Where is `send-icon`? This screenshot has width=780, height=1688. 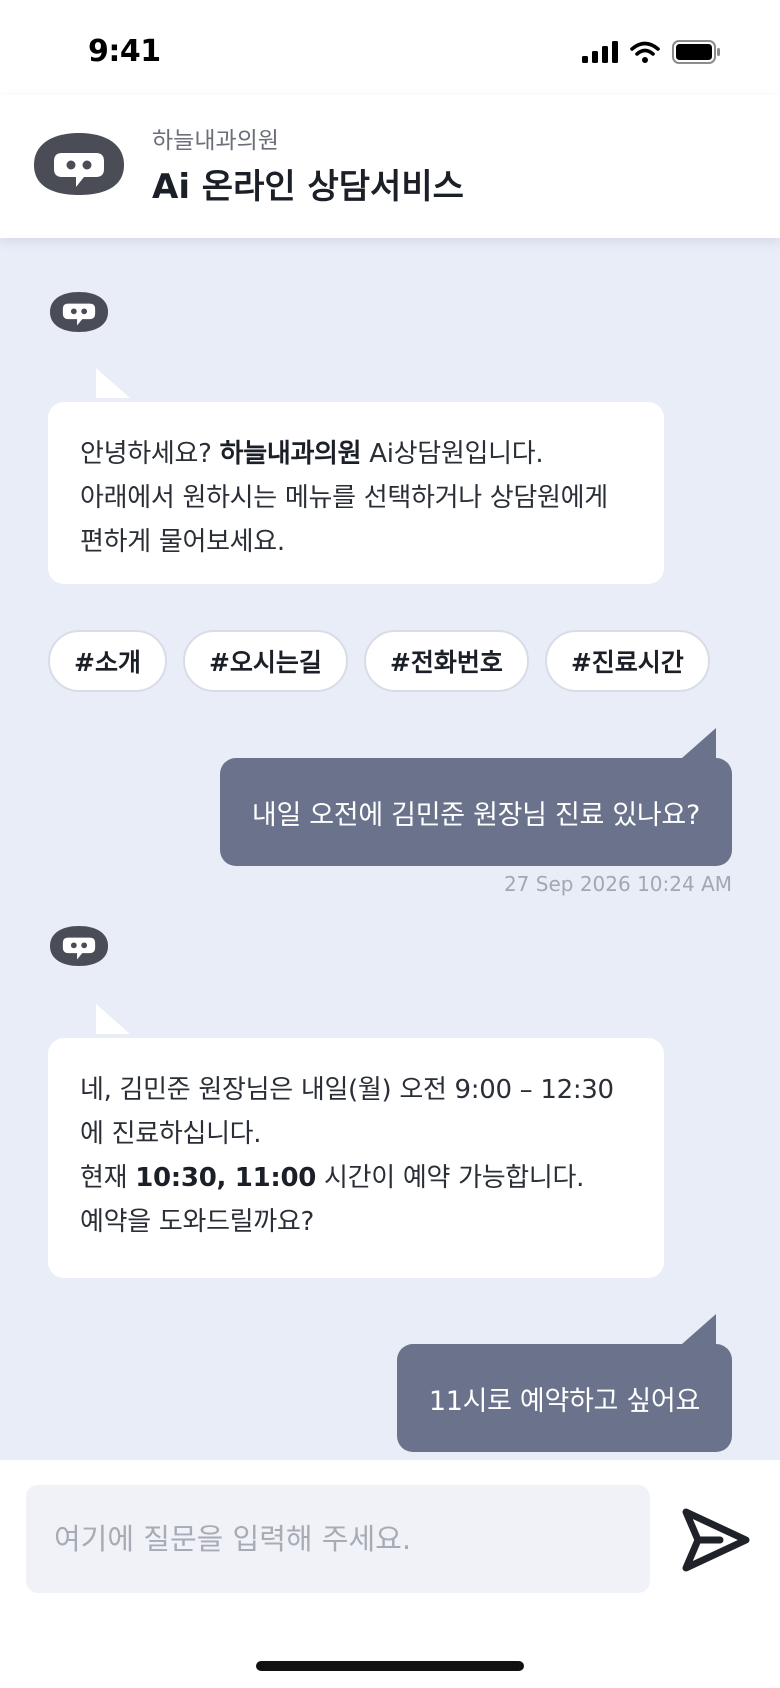 send-icon is located at coordinates (716, 1540).